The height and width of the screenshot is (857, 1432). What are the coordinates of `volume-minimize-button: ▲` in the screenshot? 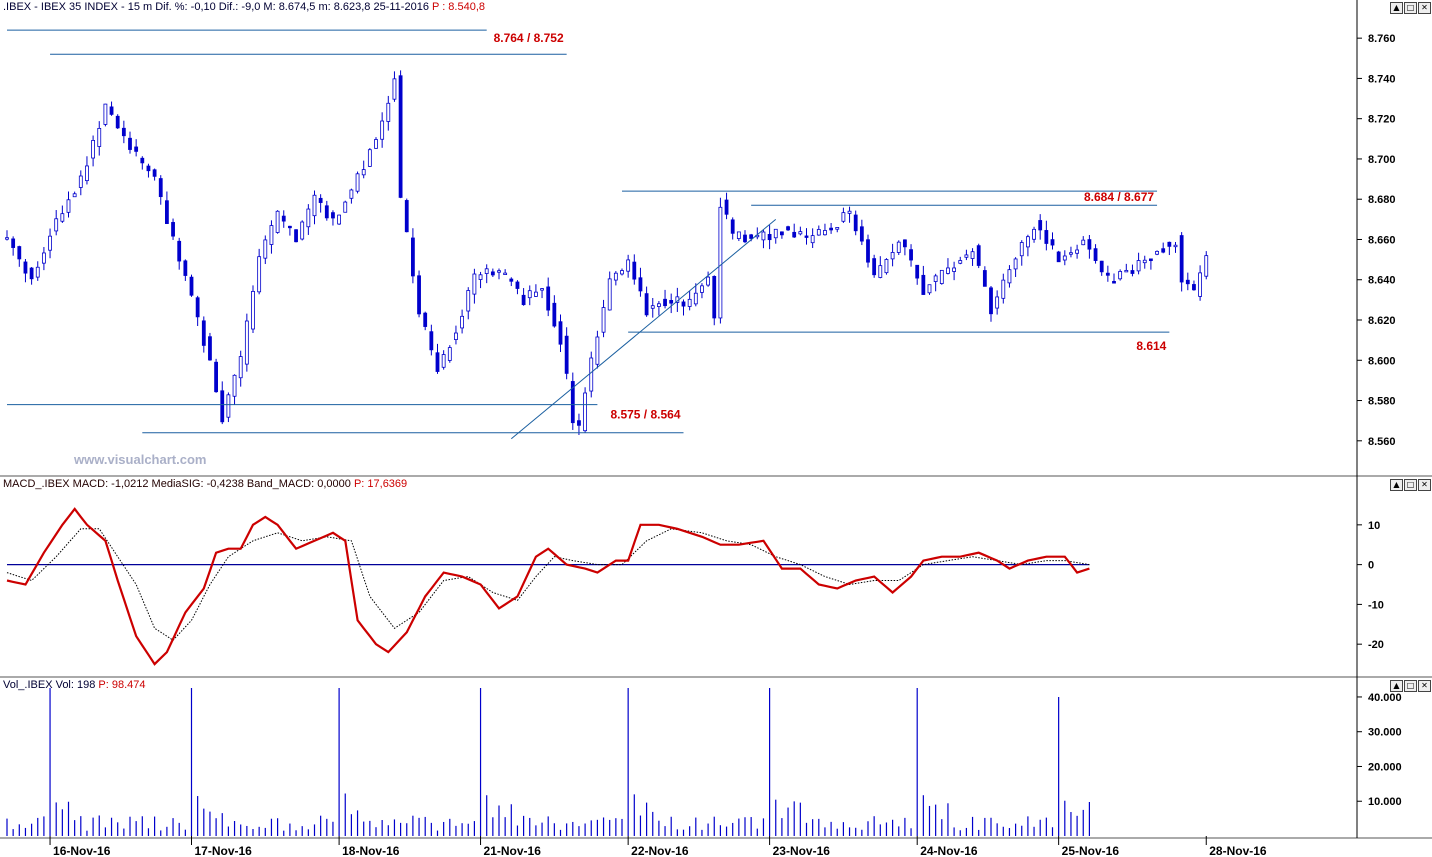 It's located at (1396, 686).